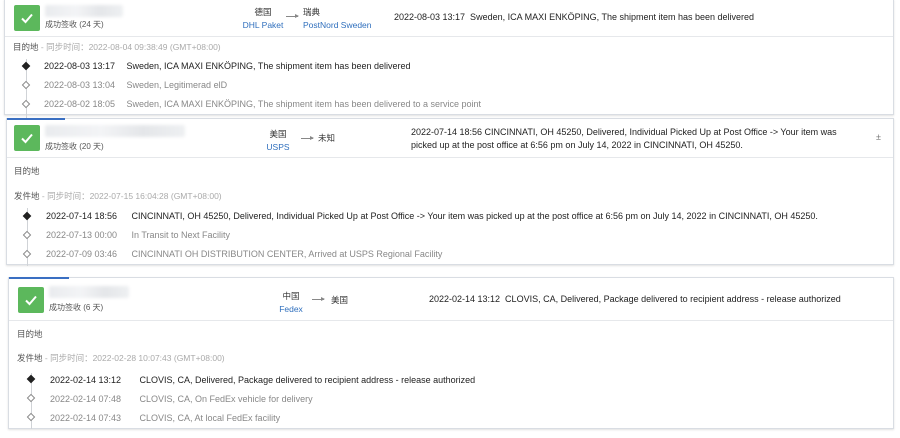  I want to click on timeline-event: 2022-08-03 13:04 Sweden, Legitimerad elD, so click(135, 85).